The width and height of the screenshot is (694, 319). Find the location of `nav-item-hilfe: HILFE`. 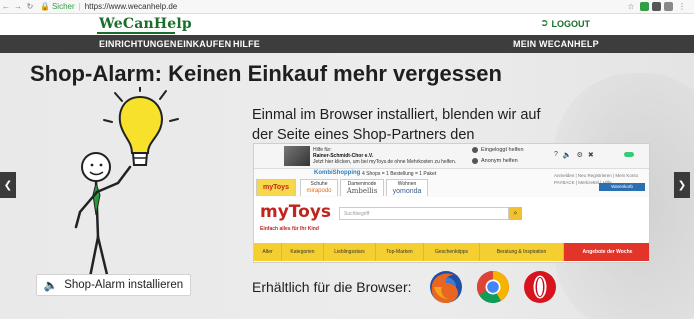

nav-item-hilfe: HILFE is located at coordinates (246, 44).